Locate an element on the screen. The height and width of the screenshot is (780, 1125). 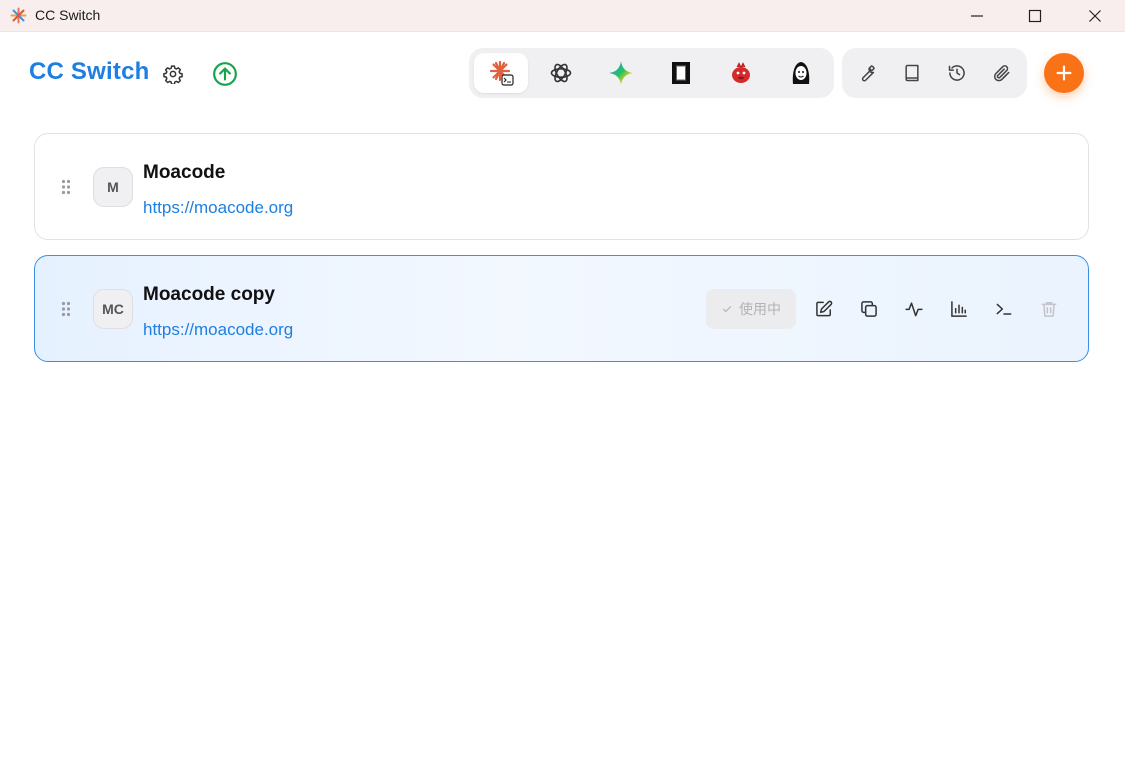
app-logo-icon is located at coordinates (18, 15).